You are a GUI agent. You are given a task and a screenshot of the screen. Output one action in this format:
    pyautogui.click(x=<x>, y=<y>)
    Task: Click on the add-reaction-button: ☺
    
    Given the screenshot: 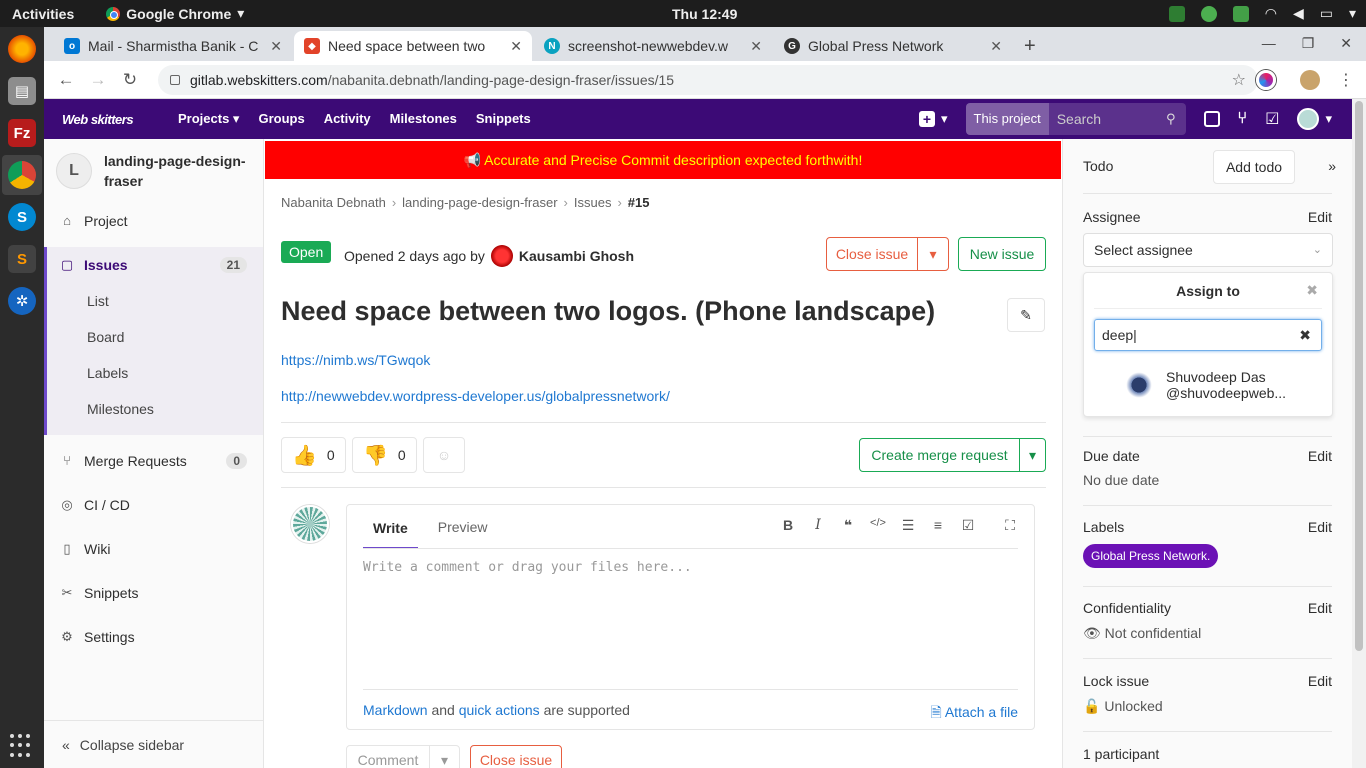 What is the action you would take?
    pyautogui.click(x=444, y=455)
    